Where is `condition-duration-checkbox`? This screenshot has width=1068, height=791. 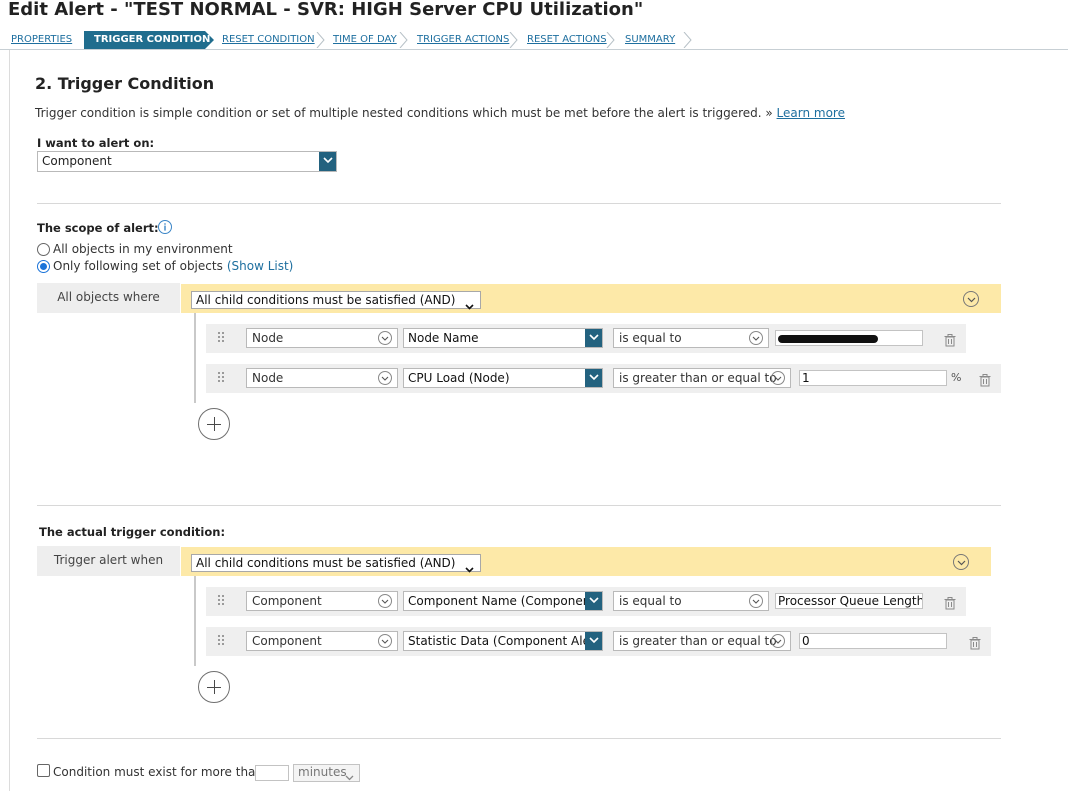 condition-duration-checkbox is located at coordinates (43, 770).